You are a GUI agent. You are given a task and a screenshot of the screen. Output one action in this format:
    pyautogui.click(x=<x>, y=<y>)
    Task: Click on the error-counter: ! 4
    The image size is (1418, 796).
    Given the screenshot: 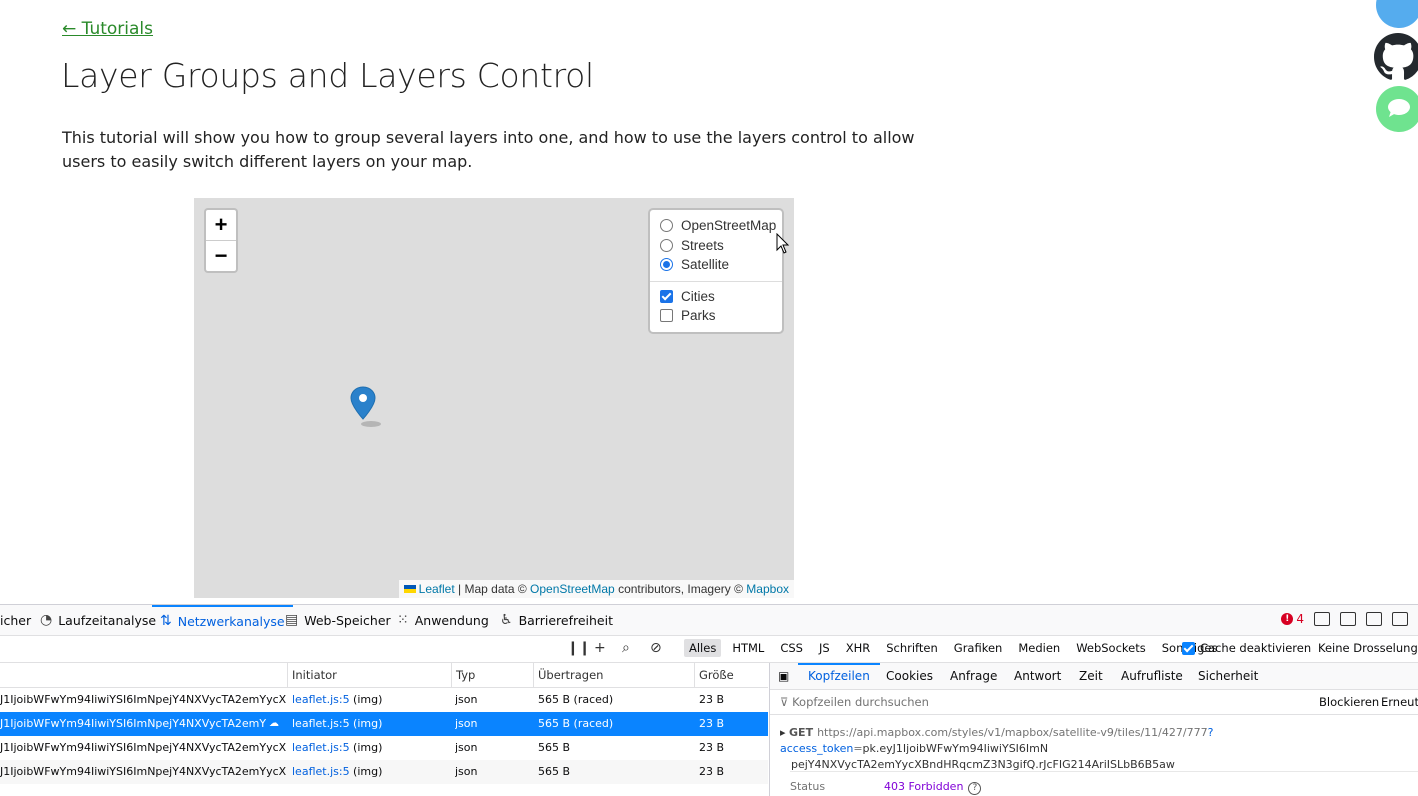 What is the action you would take?
    pyautogui.click(x=1292, y=619)
    